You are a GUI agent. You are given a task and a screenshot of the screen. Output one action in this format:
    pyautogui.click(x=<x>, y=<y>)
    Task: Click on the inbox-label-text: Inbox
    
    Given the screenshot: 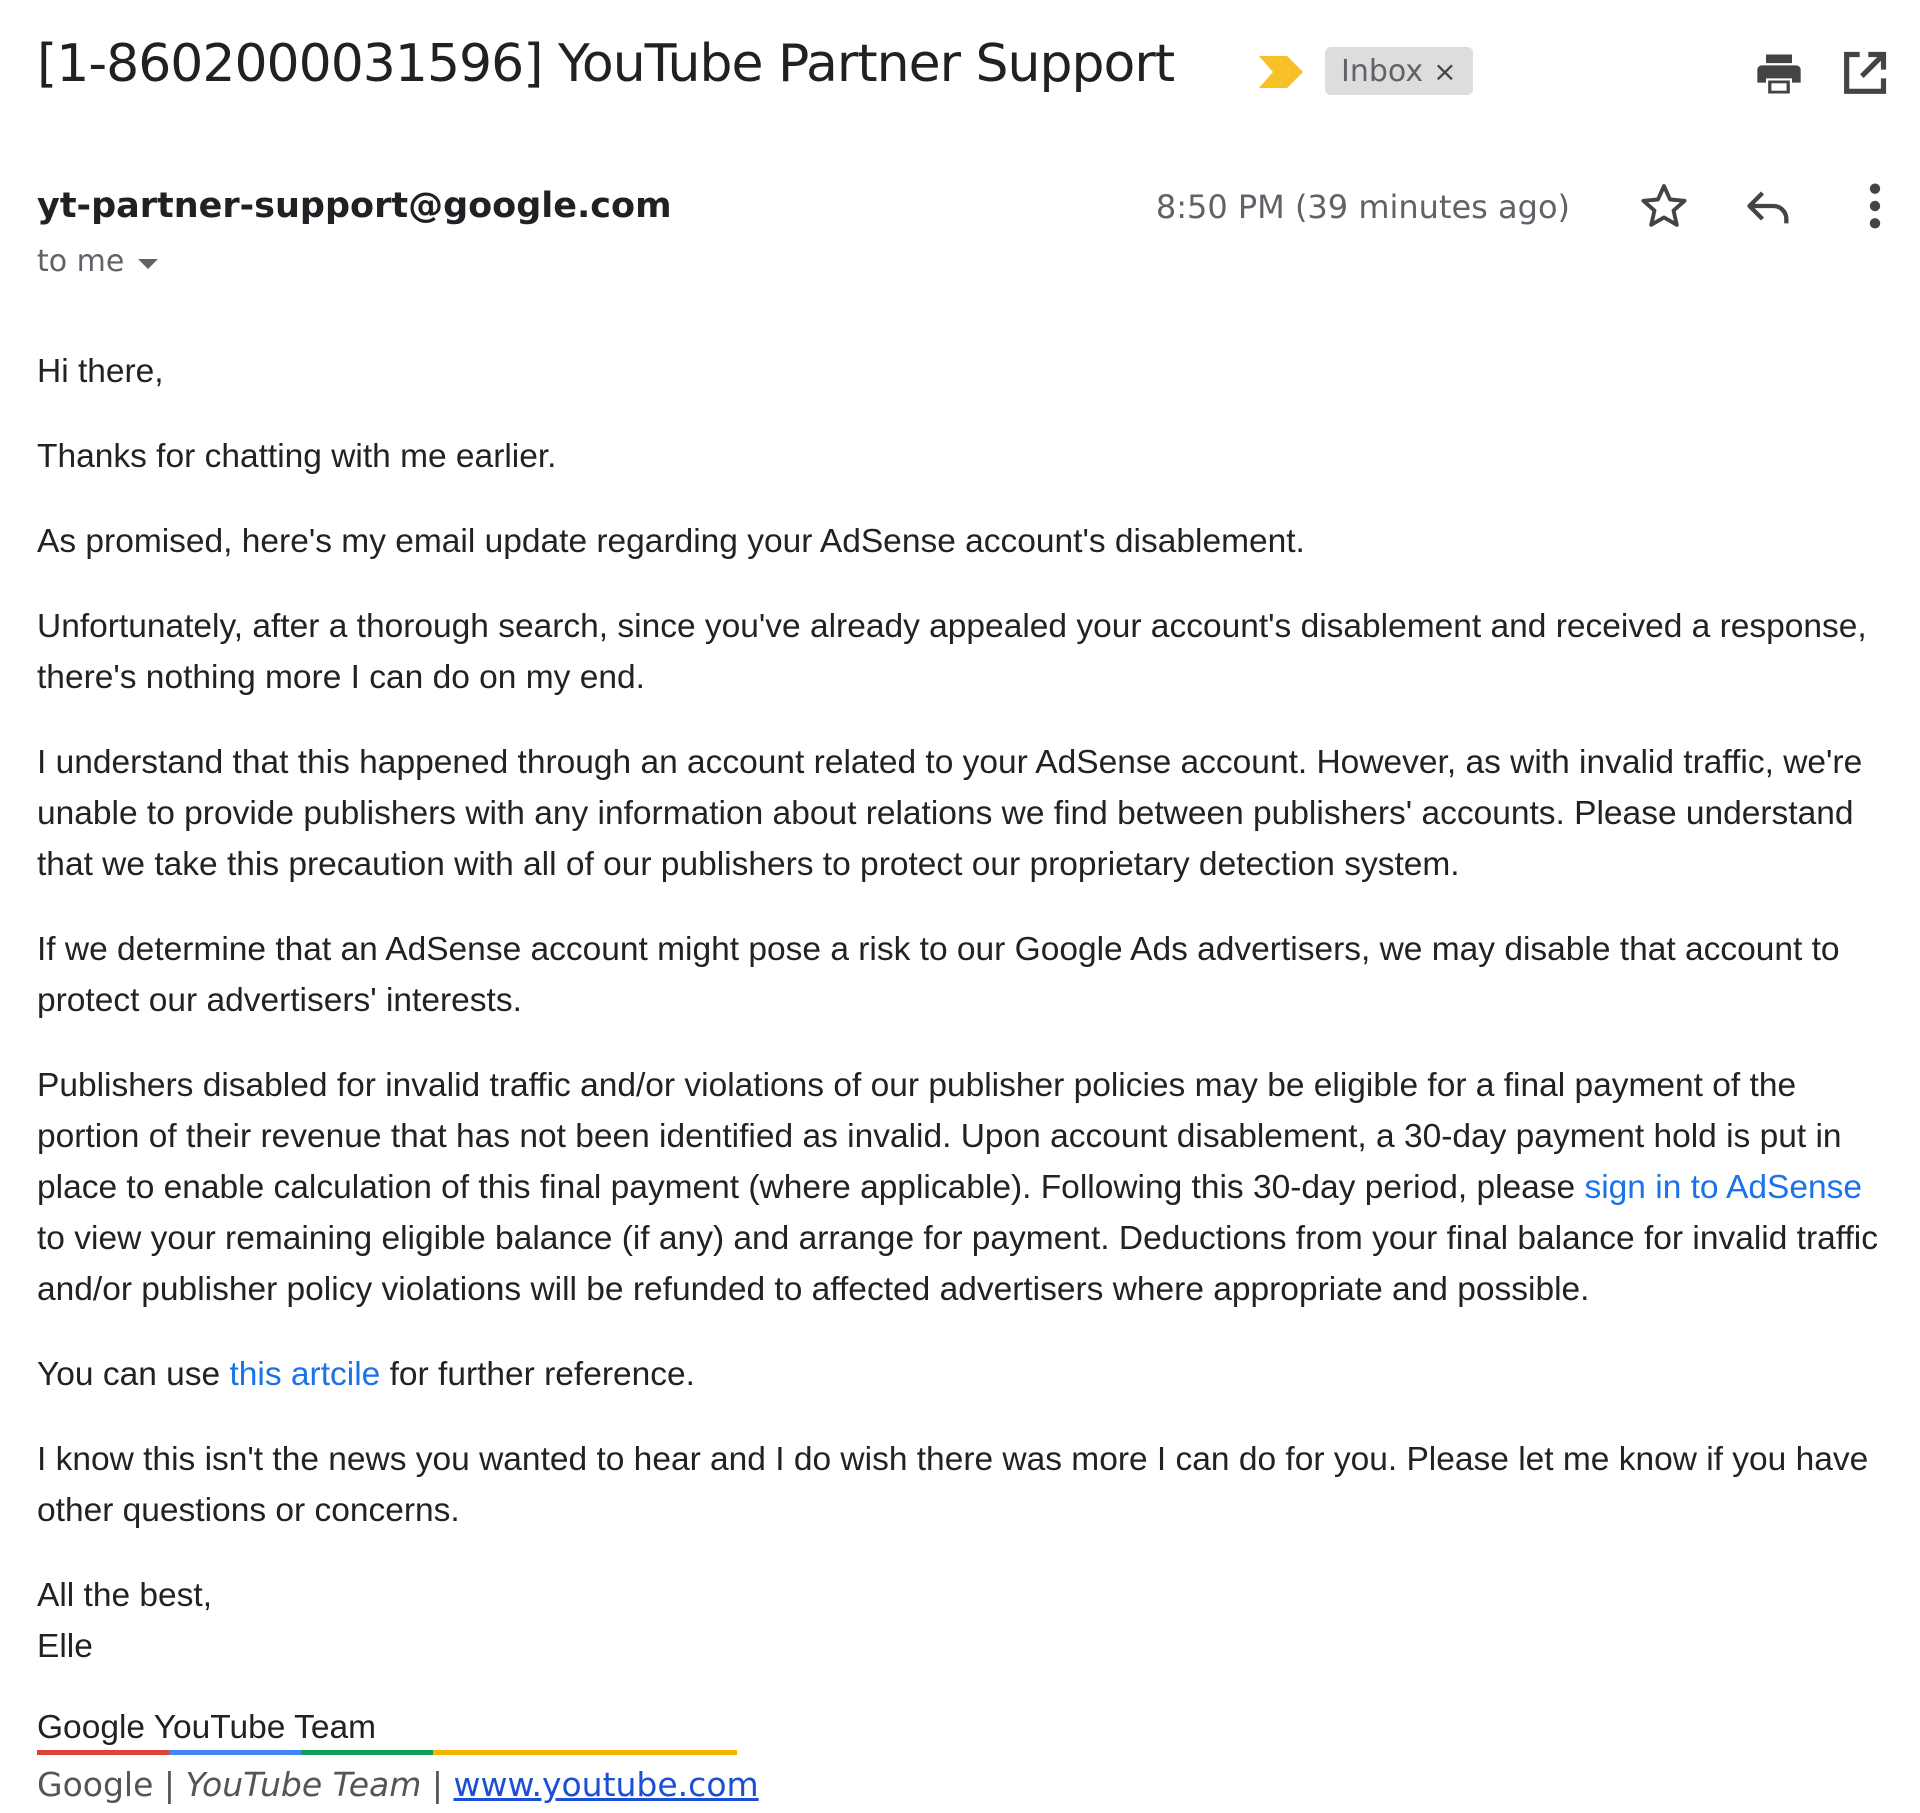 What is the action you would take?
    pyautogui.click(x=1382, y=71)
    